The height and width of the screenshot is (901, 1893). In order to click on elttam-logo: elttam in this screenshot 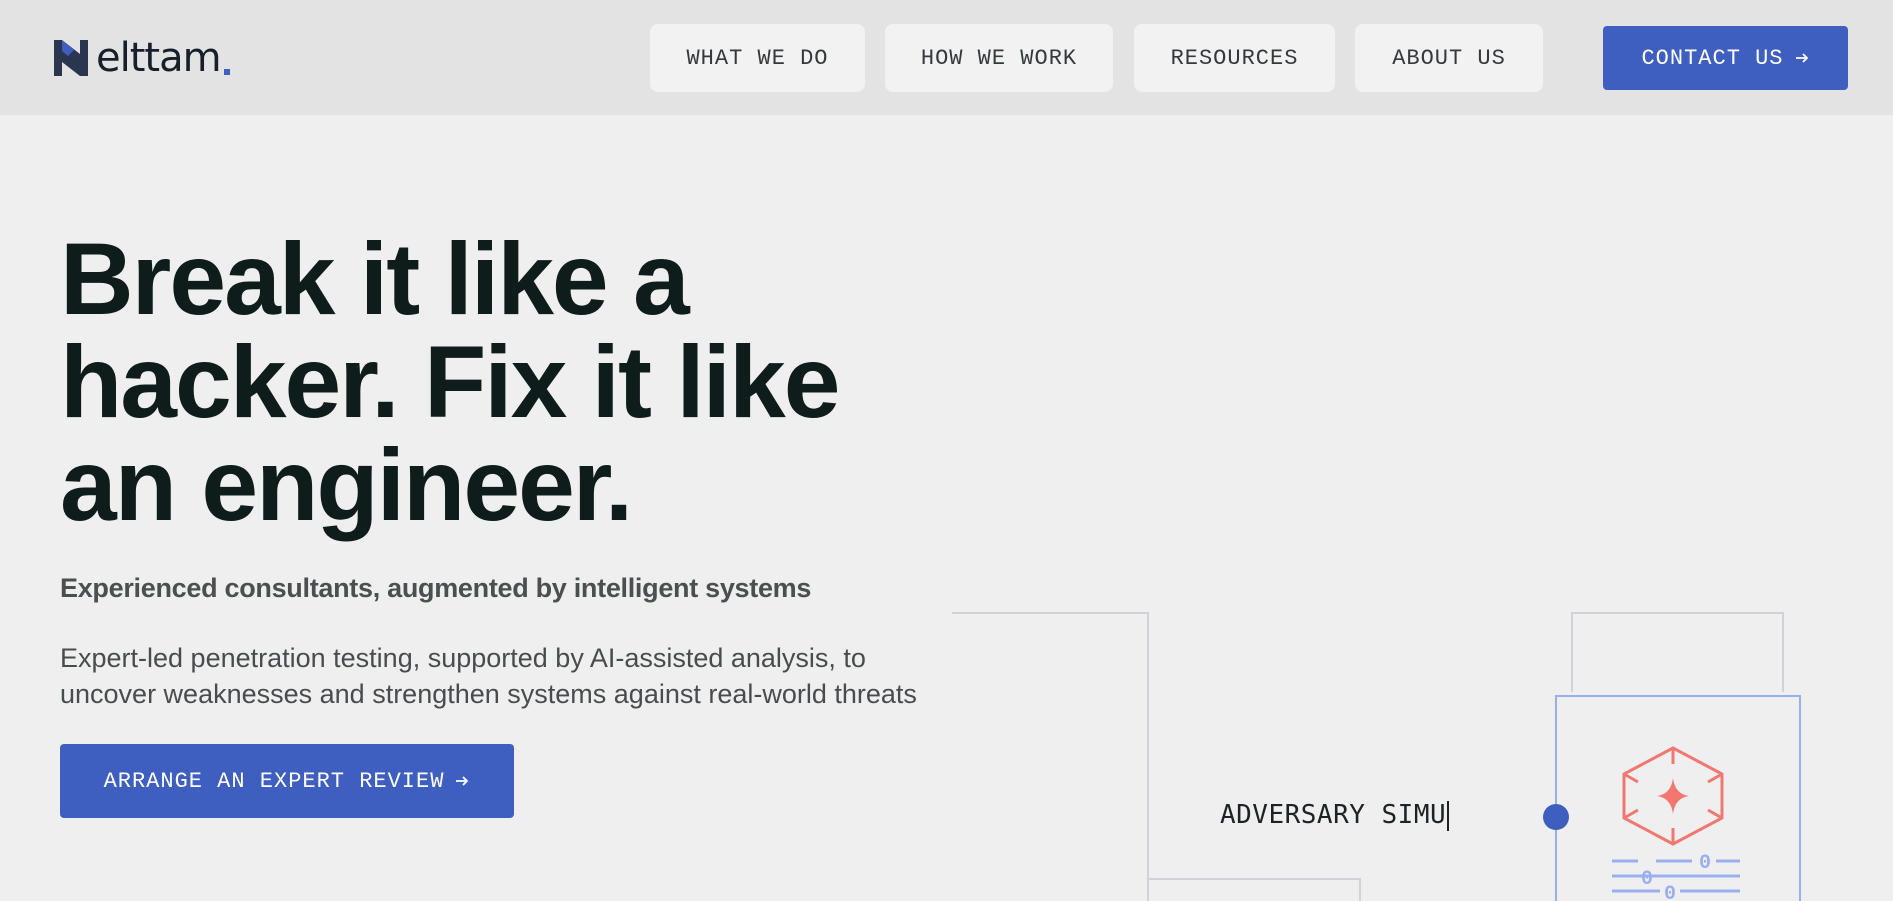, I will do `click(141, 58)`.